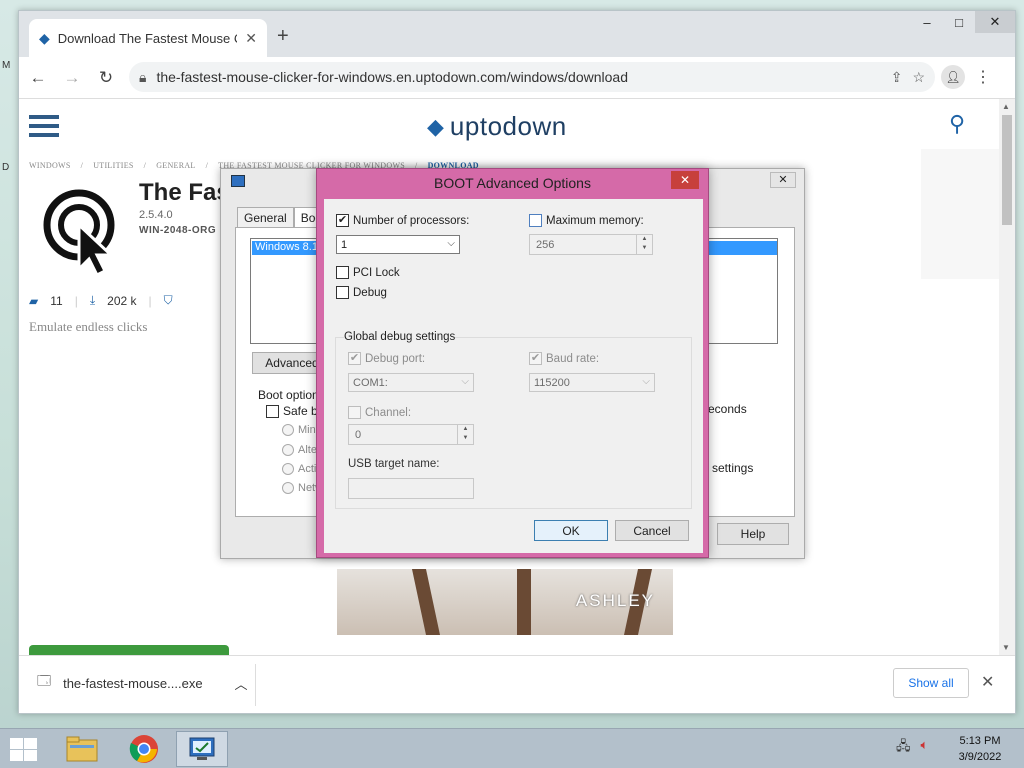 This screenshot has width=1024, height=768. I want to click on exe-file-icon: 🗔, so click(44, 680).